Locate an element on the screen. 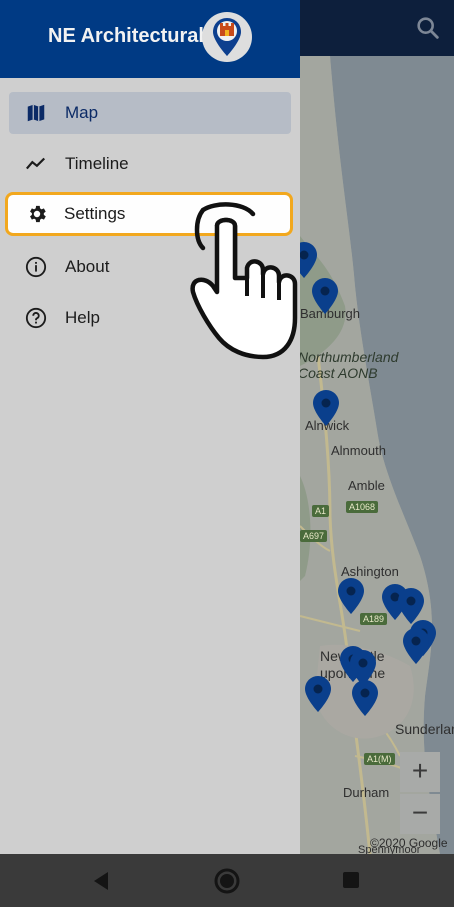 The height and width of the screenshot is (907, 454). info-icon is located at coordinates (36, 267).